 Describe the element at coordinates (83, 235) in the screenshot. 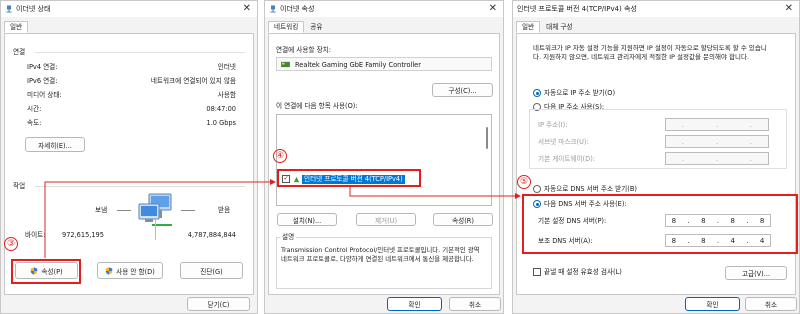

I see `bytes-sent-value: 972,615,195` at that location.